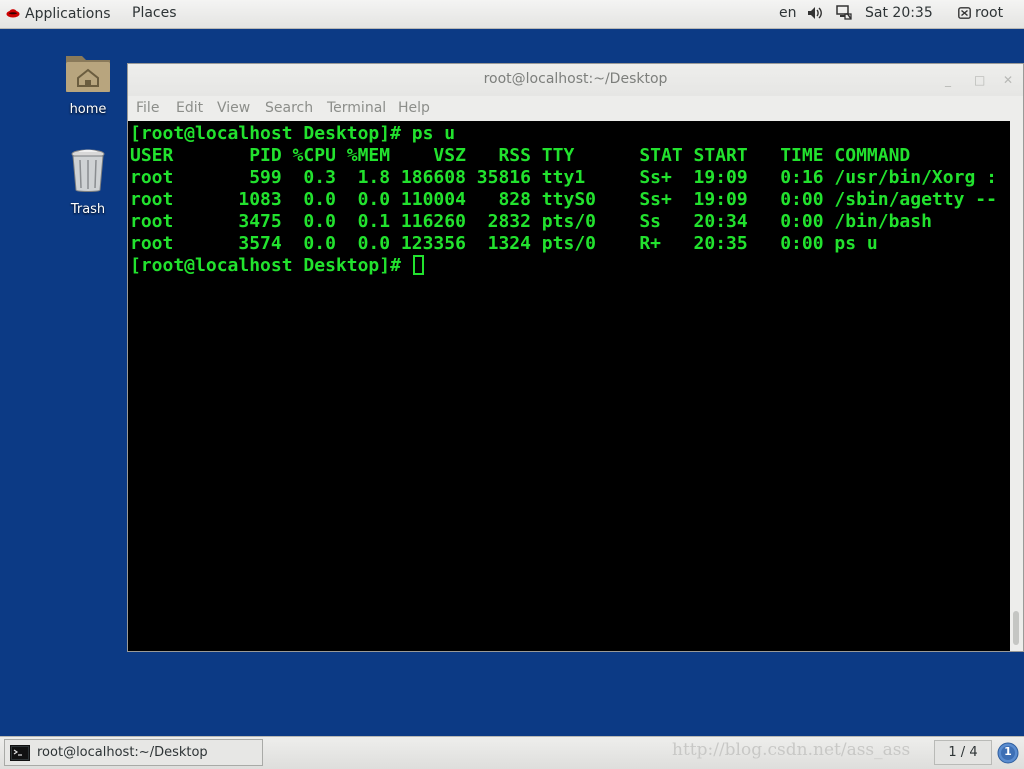 This screenshot has height=769, width=1024. I want to click on taskbar-item-label: root@localhost:~/Desktop, so click(122, 752).